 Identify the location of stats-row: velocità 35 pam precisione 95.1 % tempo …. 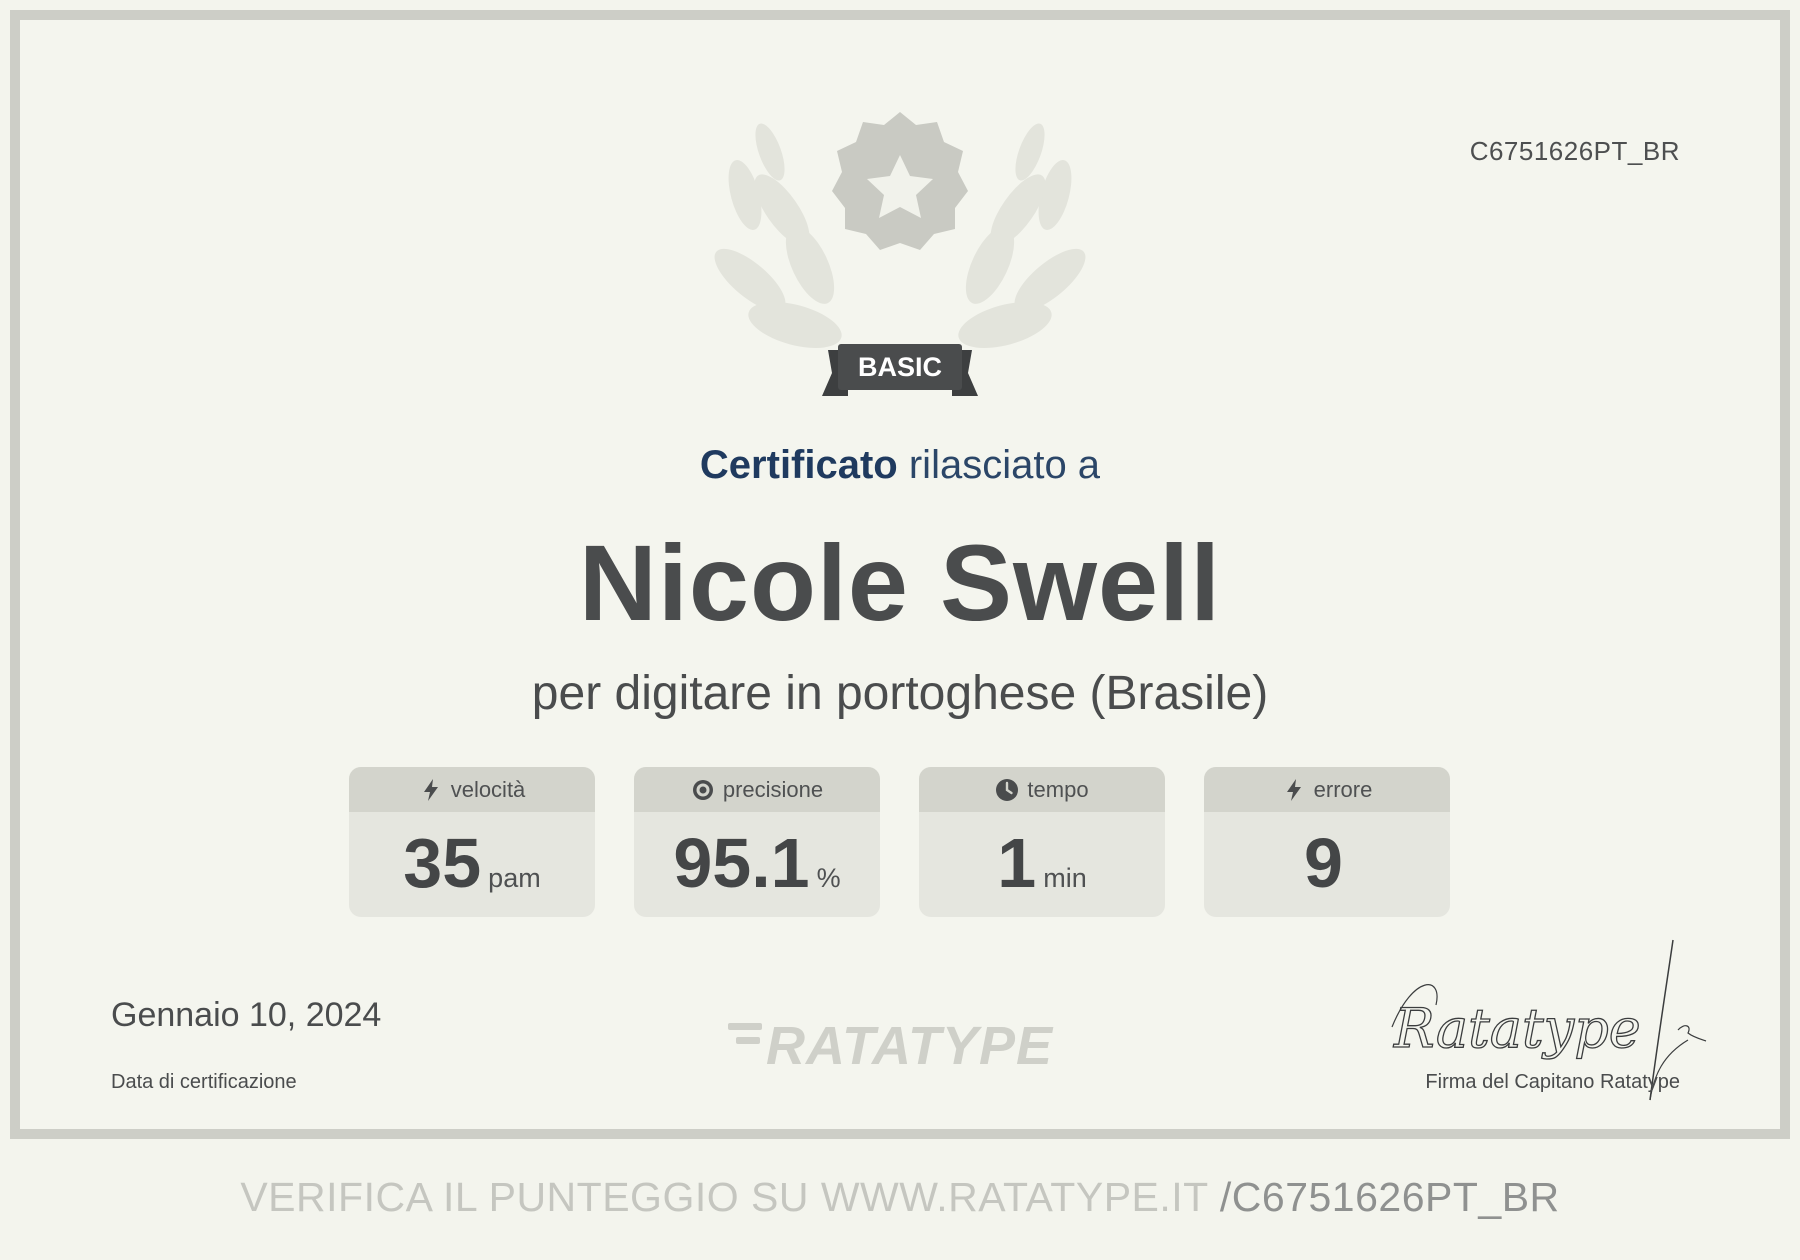
(899, 842).